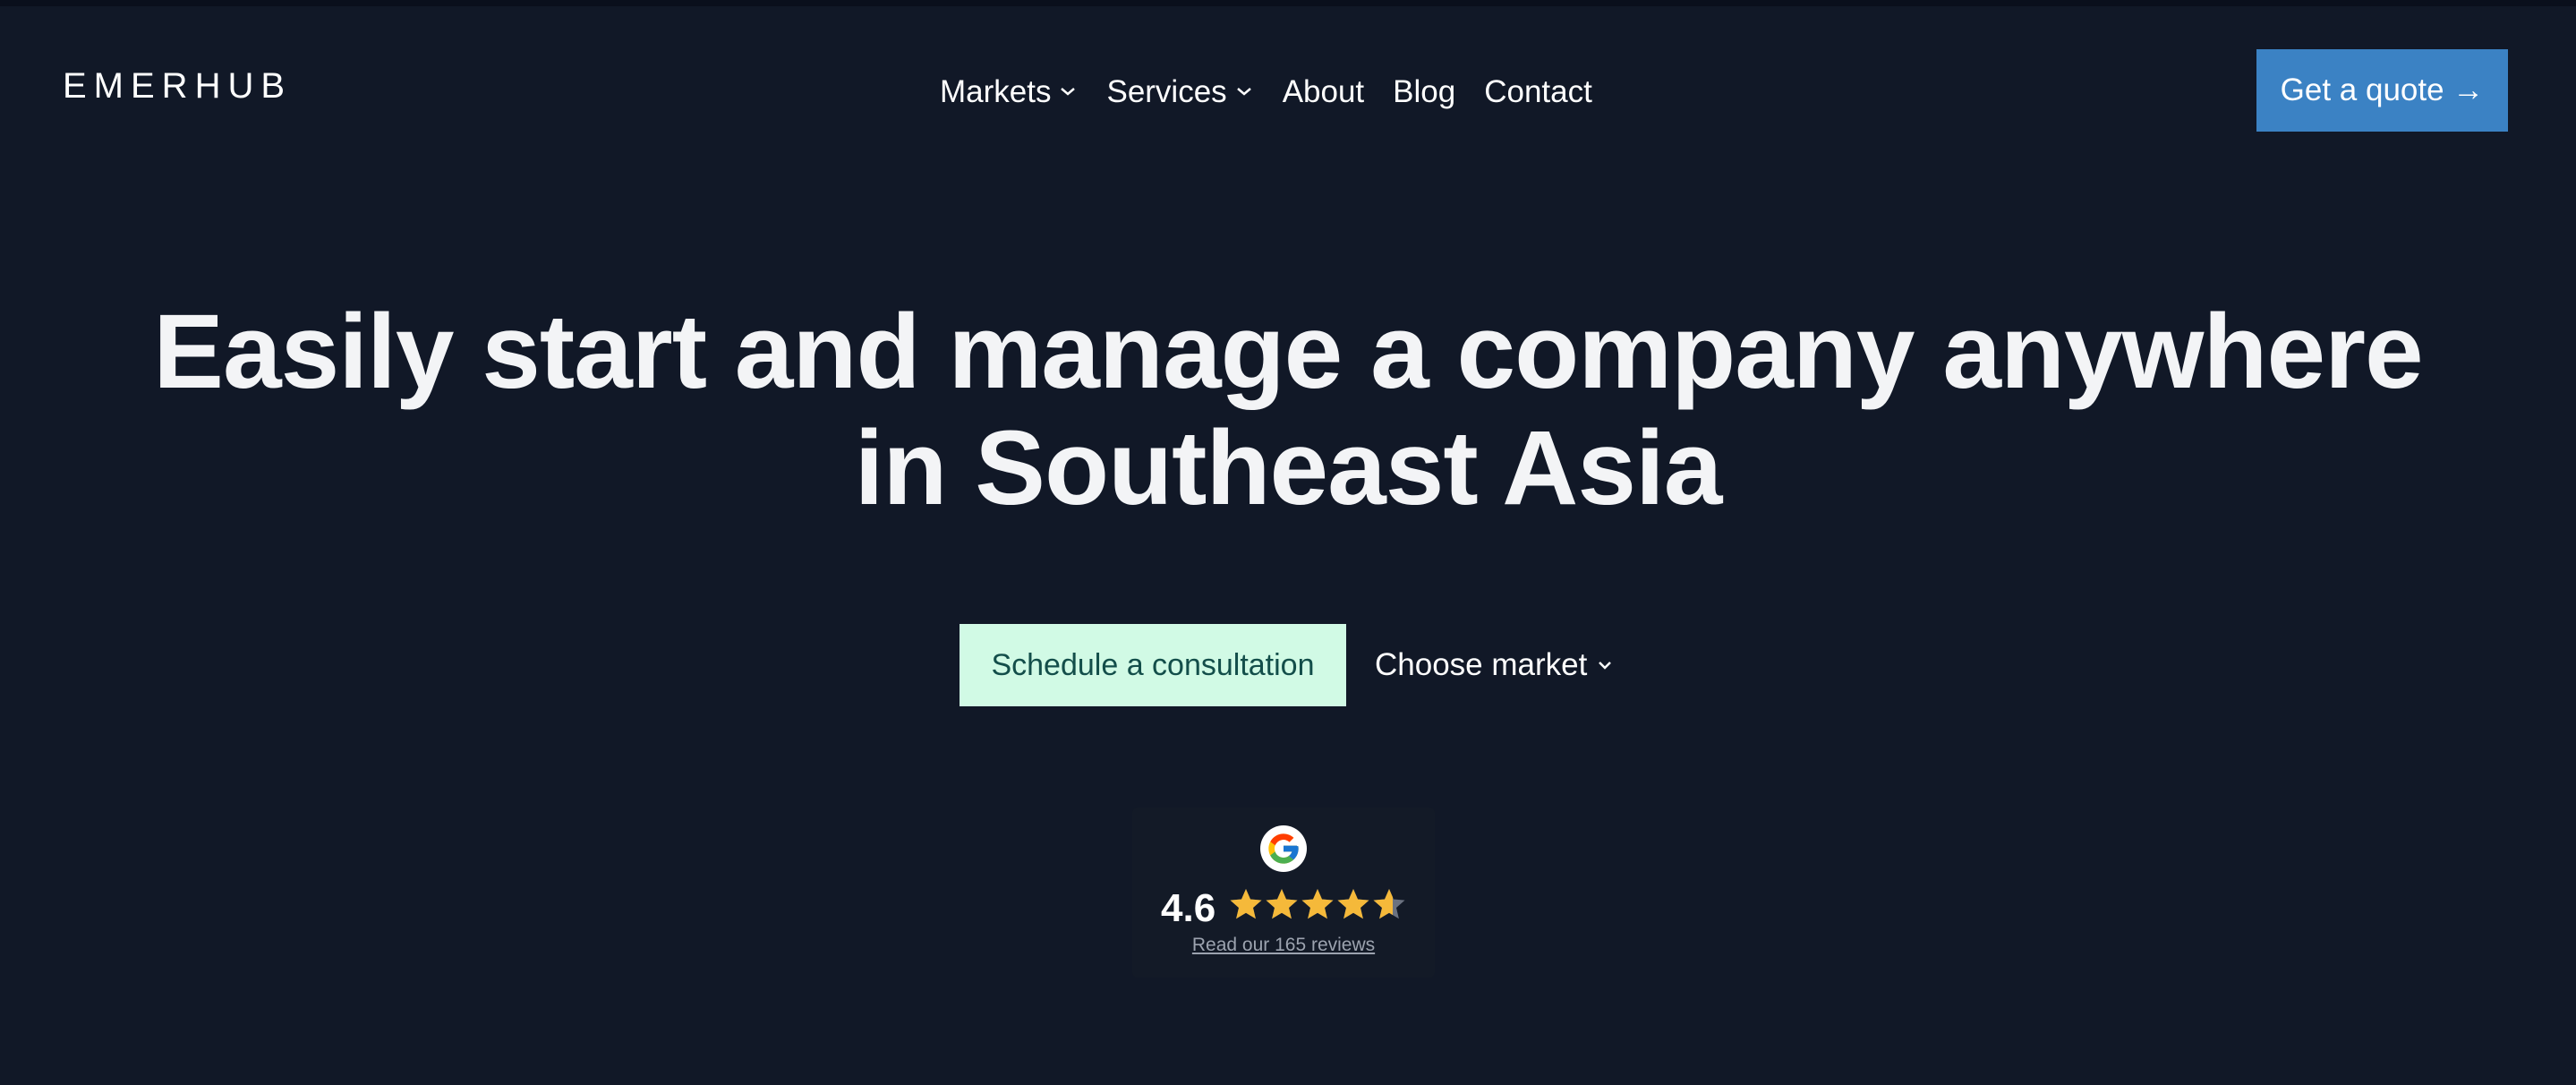 This screenshot has width=2576, height=1085. Describe the element at coordinates (1283, 945) in the screenshot. I see `read-reviews-link: Read our 165 reviews` at that location.